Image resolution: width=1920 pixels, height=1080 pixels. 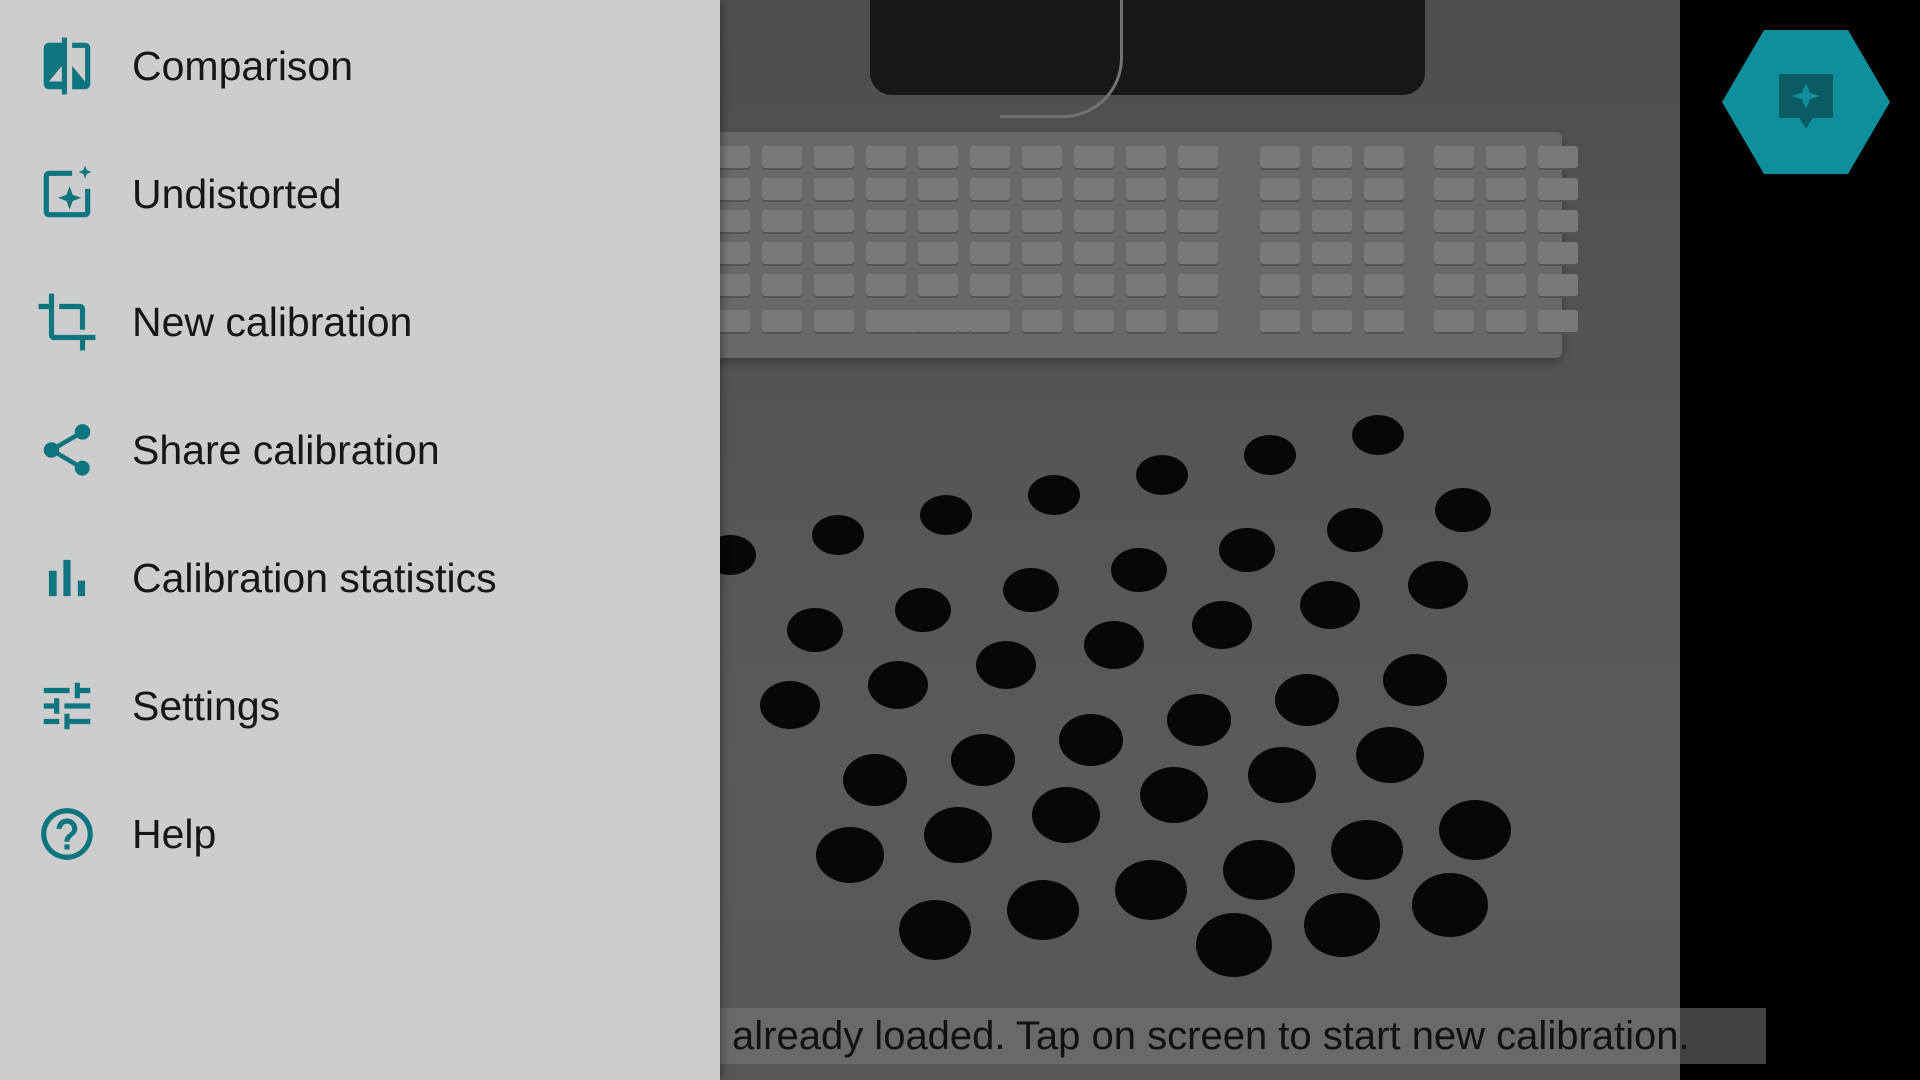 What do you see at coordinates (67, 450) in the screenshot?
I see `share-icon` at bounding box center [67, 450].